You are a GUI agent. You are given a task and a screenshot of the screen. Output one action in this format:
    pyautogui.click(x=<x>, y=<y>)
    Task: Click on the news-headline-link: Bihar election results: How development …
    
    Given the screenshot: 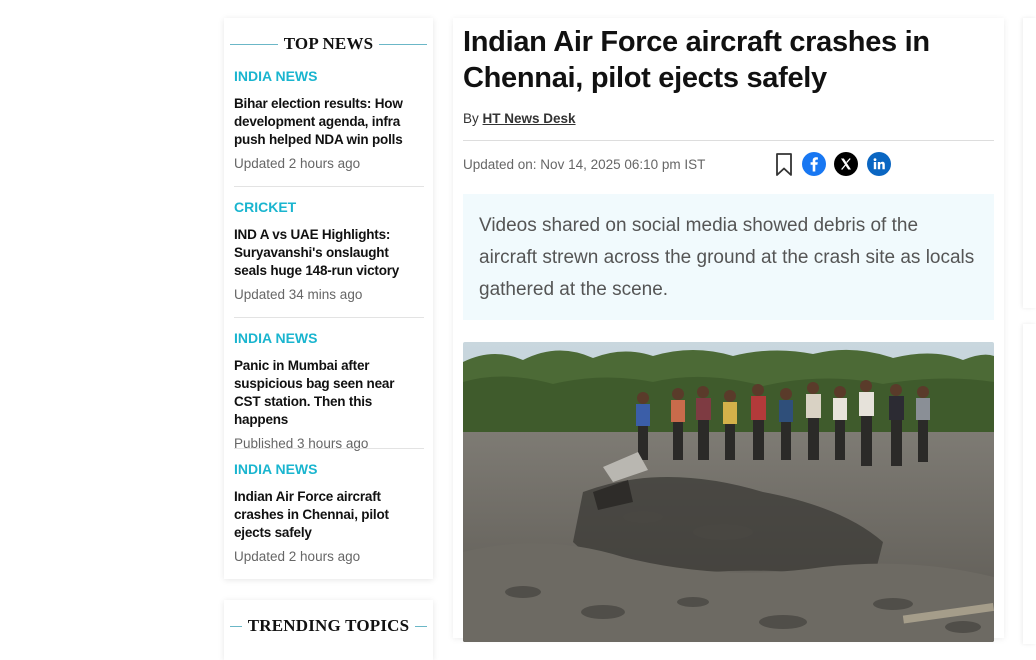 What is the action you would take?
    pyautogui.click(x=329, y=122)
    